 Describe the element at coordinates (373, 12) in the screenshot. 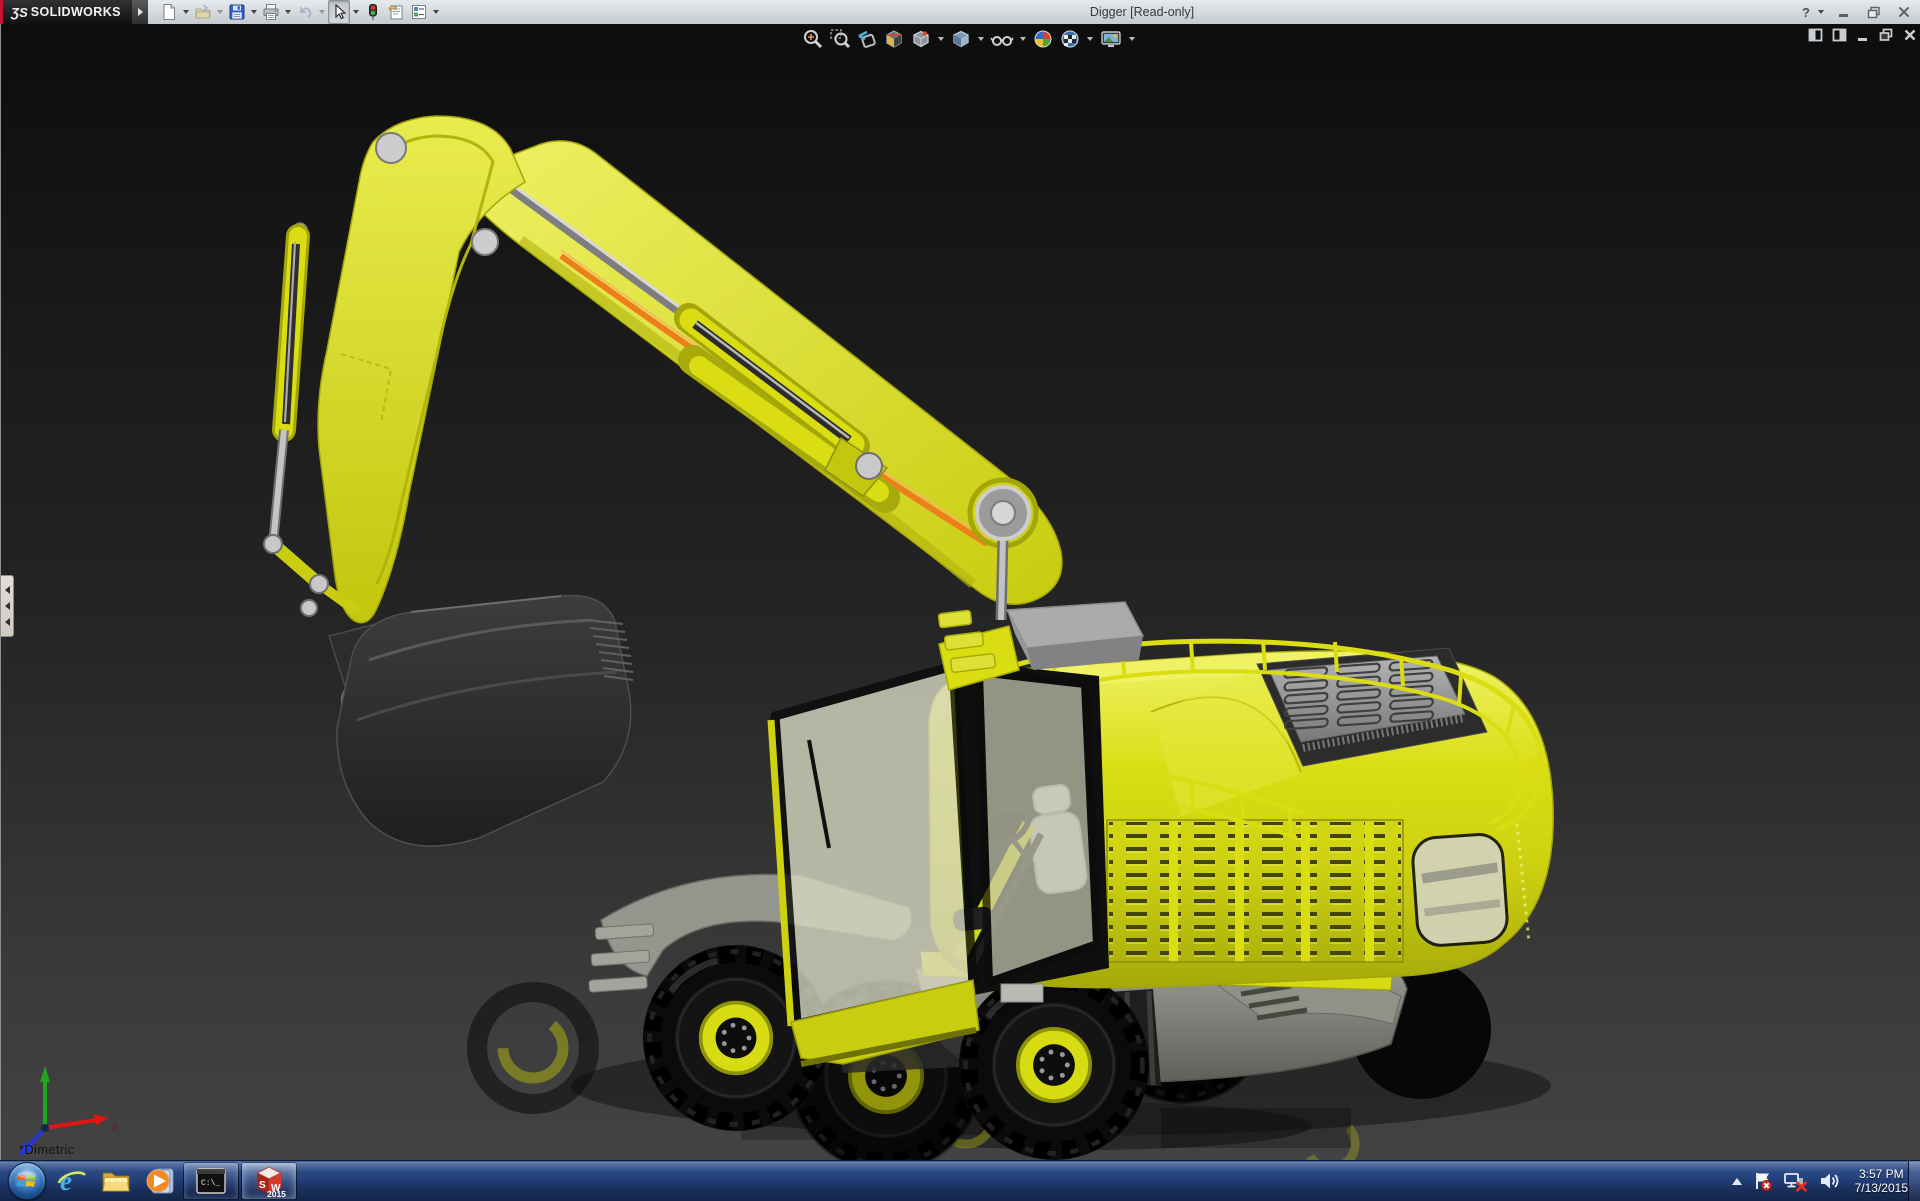

I see `rebuild-button` at that location.